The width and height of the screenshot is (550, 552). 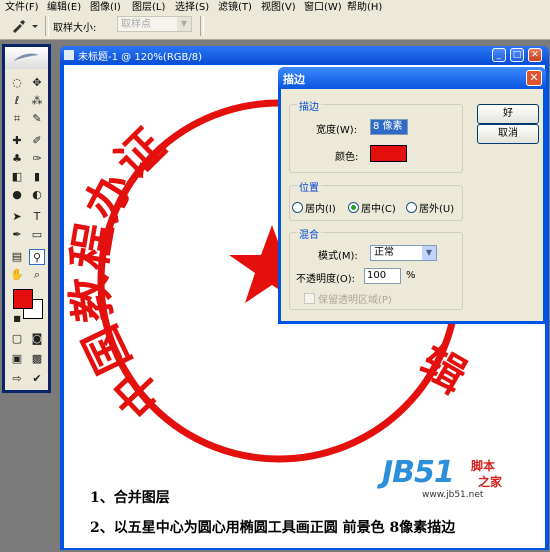 What do you see at coordinates (17, 319) in the screenshot?
I see `default-colors-icon: ■` at bounding box center [17, 319].